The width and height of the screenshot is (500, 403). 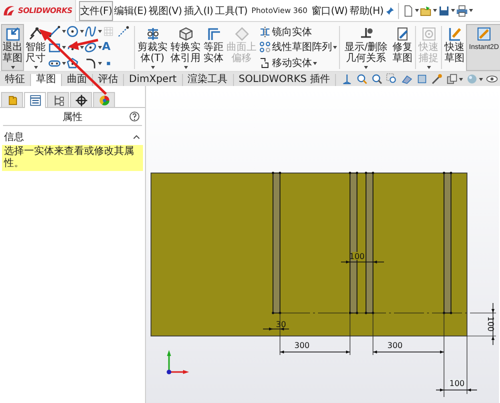 What do you see at coordinates (242, 34) in the screenshot?
I see `diamond-icon` at bounding box center [242, 34].